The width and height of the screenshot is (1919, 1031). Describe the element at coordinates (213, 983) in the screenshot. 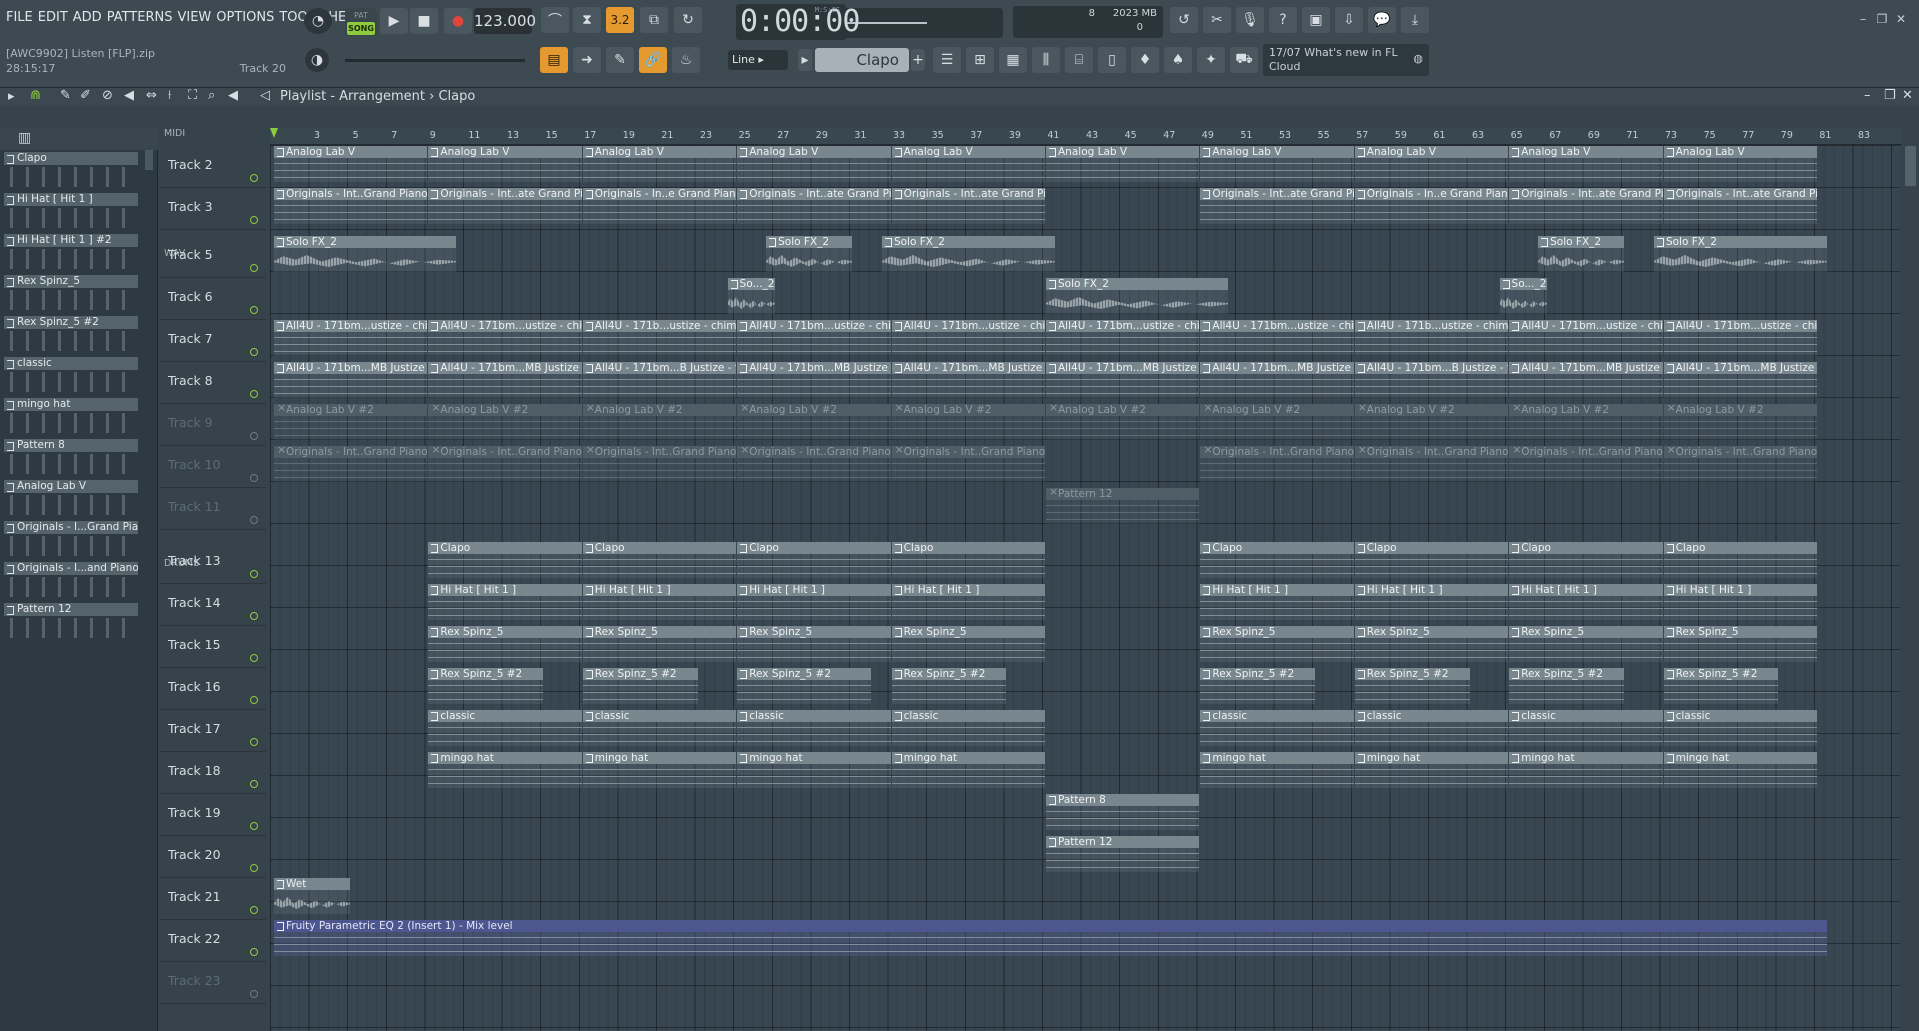

I see `track-header: Track 23` at that location.